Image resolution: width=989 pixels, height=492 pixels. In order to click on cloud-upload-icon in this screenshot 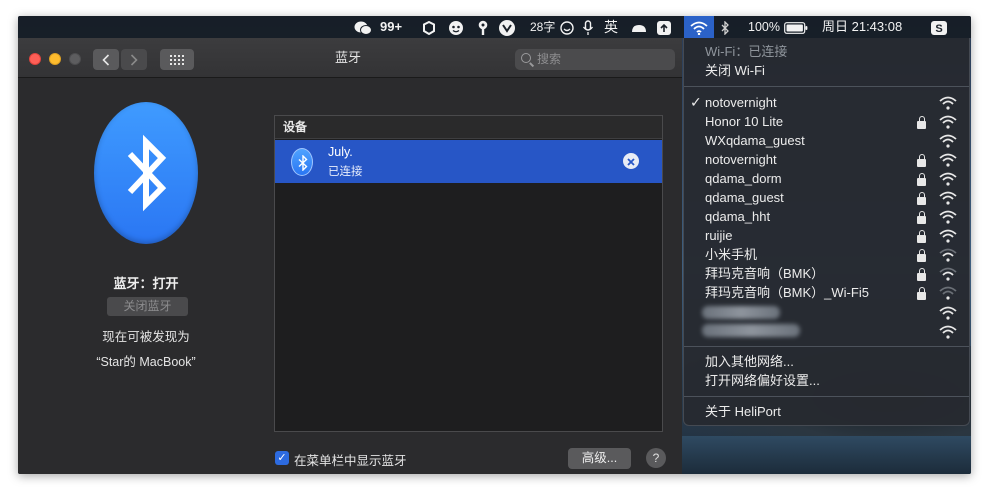, I will do `click(664, 27)`.